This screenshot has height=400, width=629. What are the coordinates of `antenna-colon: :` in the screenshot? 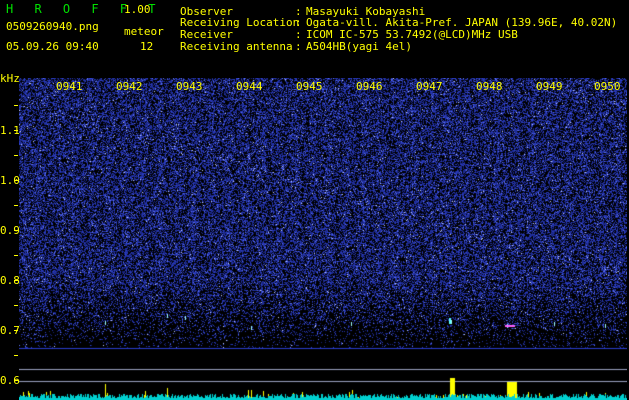 It's located at (298, 46).